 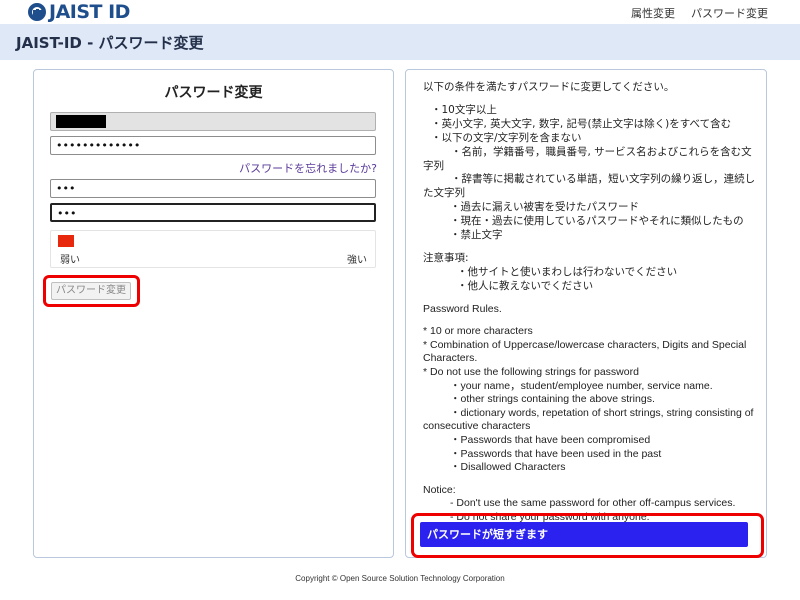 I want to click on en-notice-title: Notice:, so click(x=439, y=489).